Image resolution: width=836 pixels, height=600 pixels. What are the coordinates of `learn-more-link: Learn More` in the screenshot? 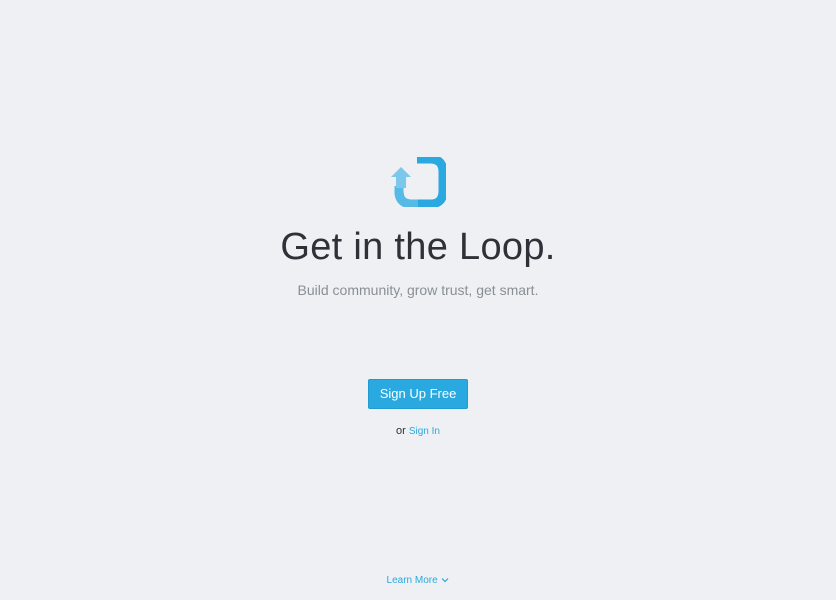 It's located at (418, 580).